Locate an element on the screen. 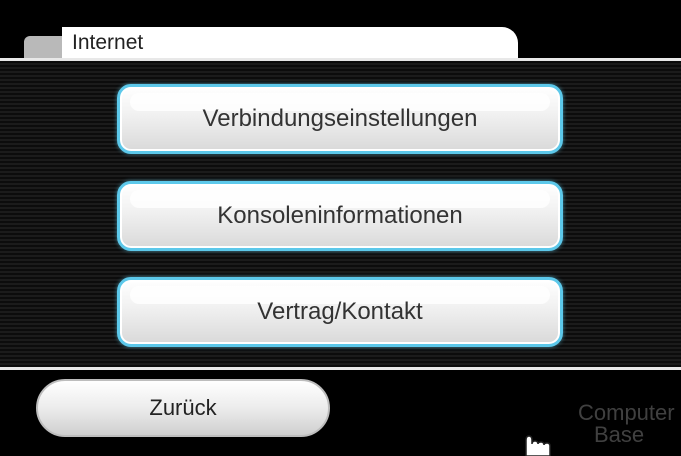  connection-settings-button: Verbindungseinstellungen is located at coordinates (340, 119).